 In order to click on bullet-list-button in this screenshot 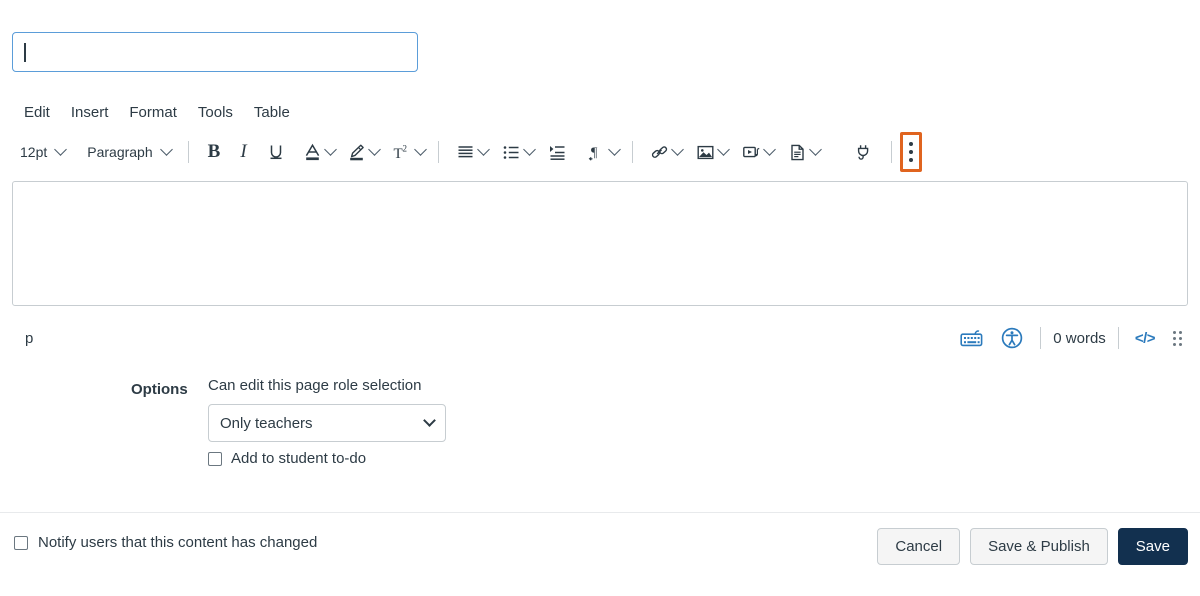, I will do `click(515, 152)`.